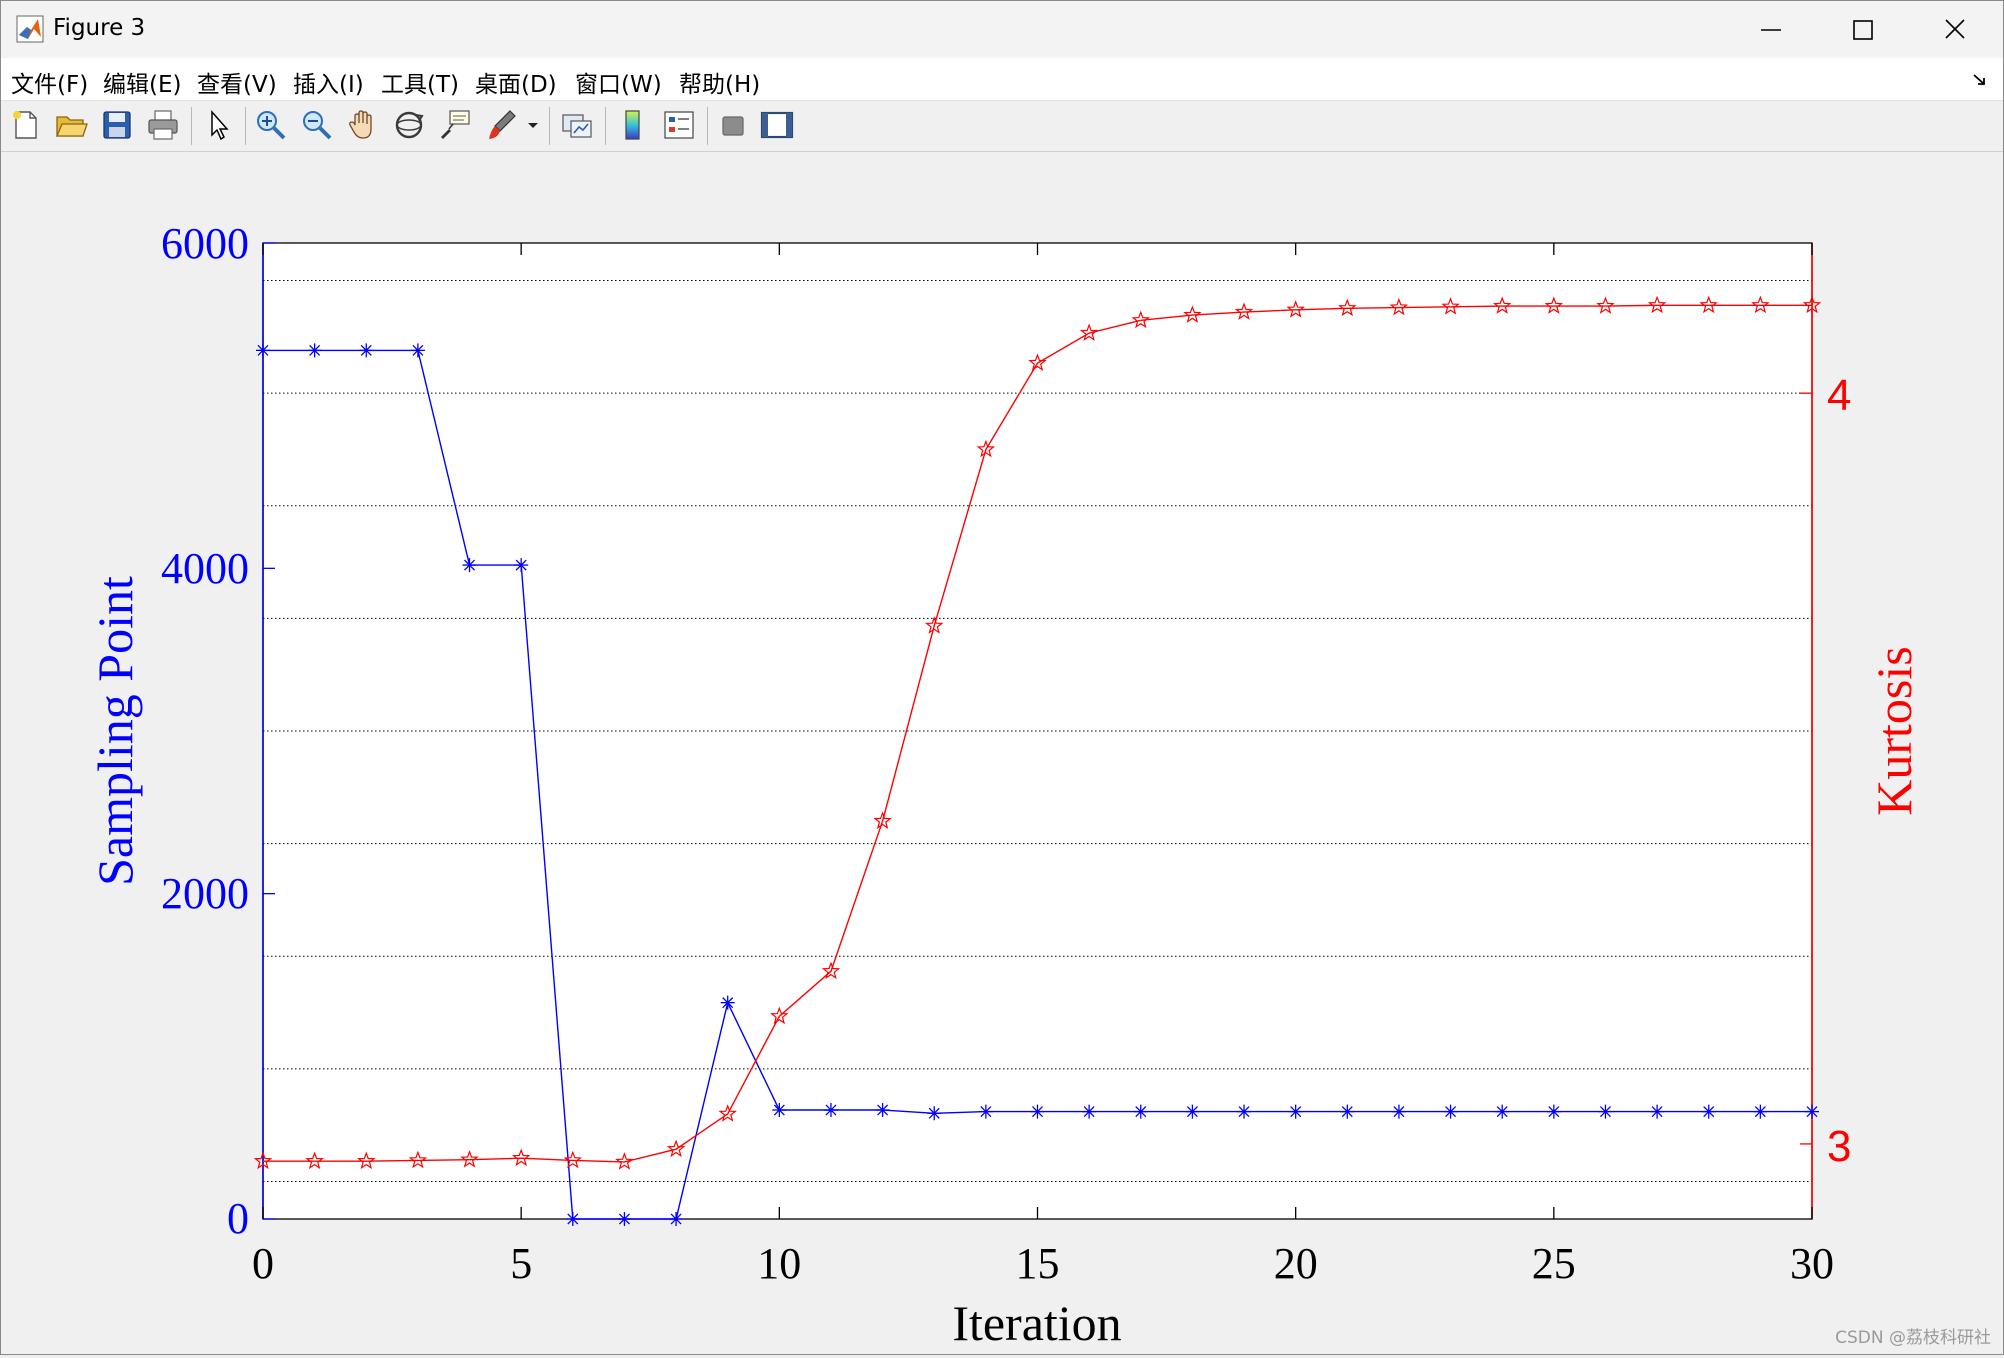 The image size is (2004, 1358). I want to click on pan-hand-icon, so click(363, 125).